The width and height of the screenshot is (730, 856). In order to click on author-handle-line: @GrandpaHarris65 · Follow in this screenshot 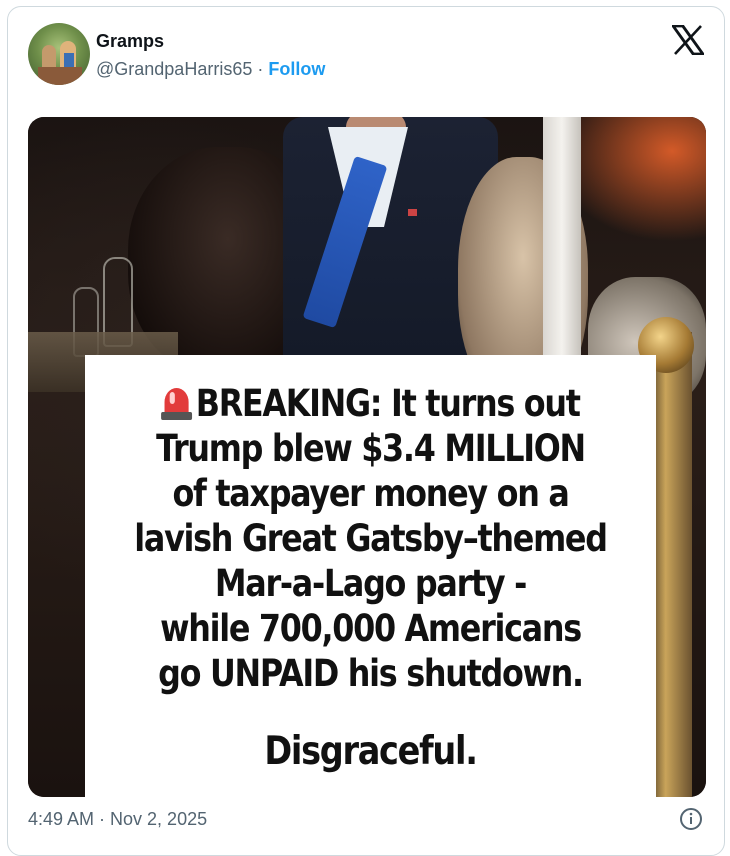, I will do `click(210, 69)`.